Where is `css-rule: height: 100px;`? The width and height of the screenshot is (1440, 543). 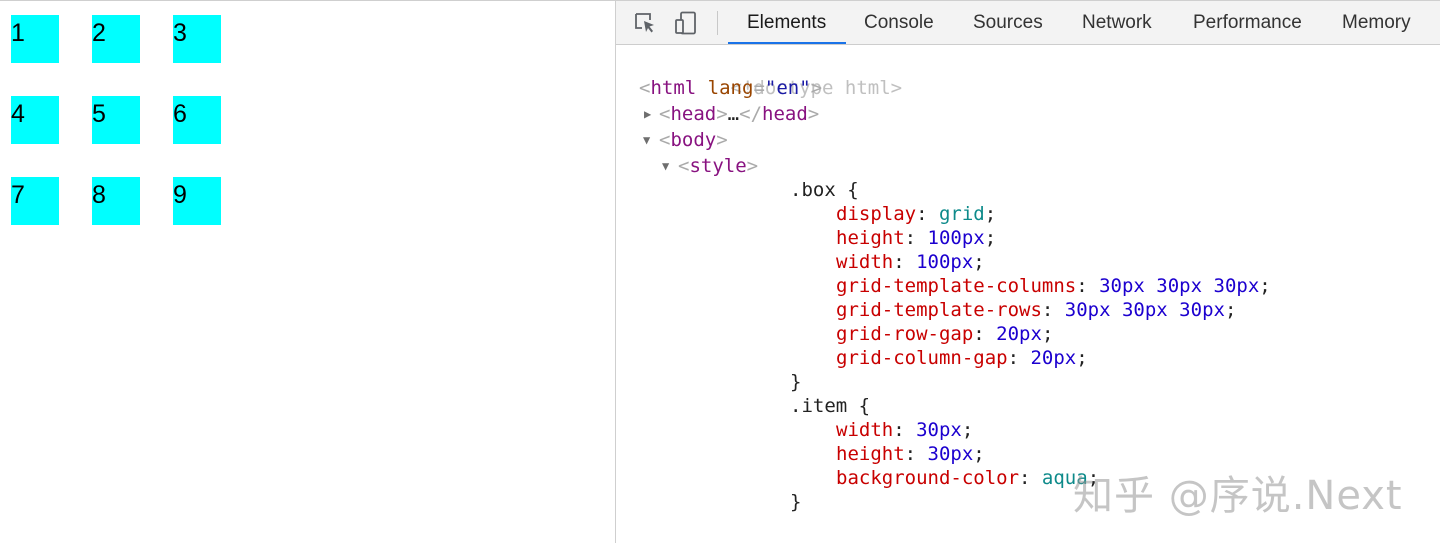
css-rule: height: 100px; is located at coordinates (916, 238).